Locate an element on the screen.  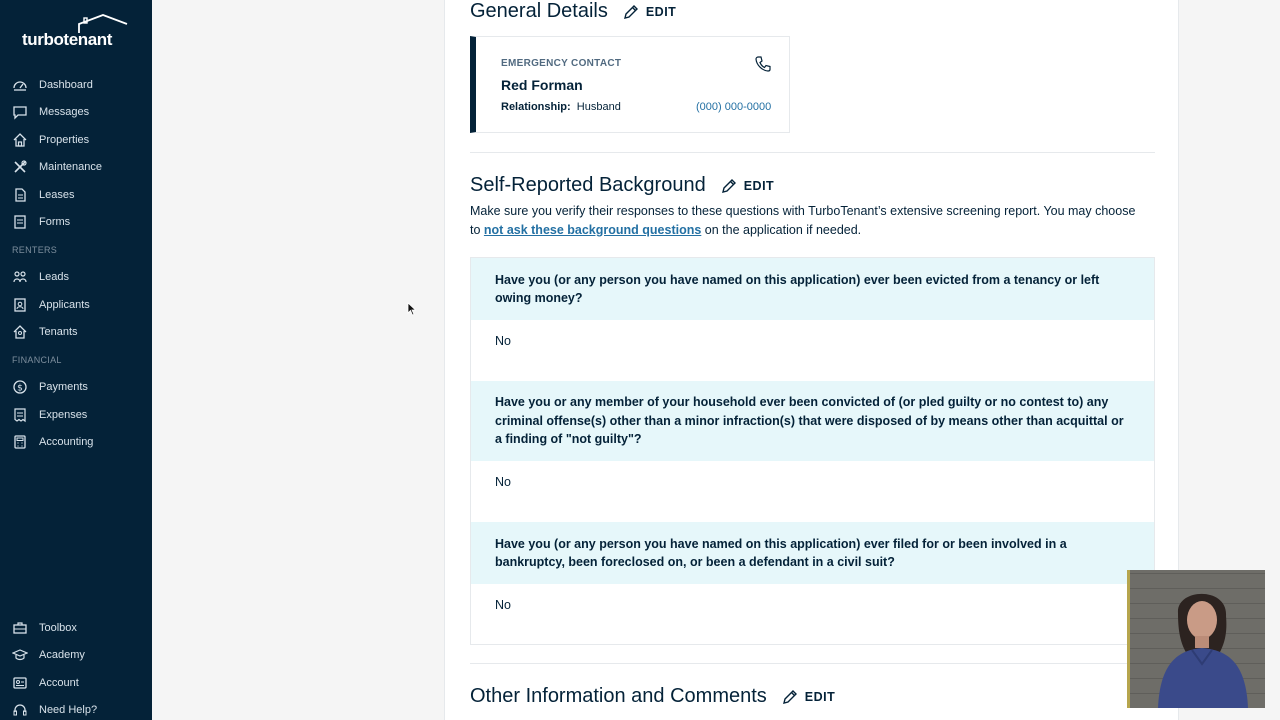
accounting-icon is located at coordinates (20, 442).